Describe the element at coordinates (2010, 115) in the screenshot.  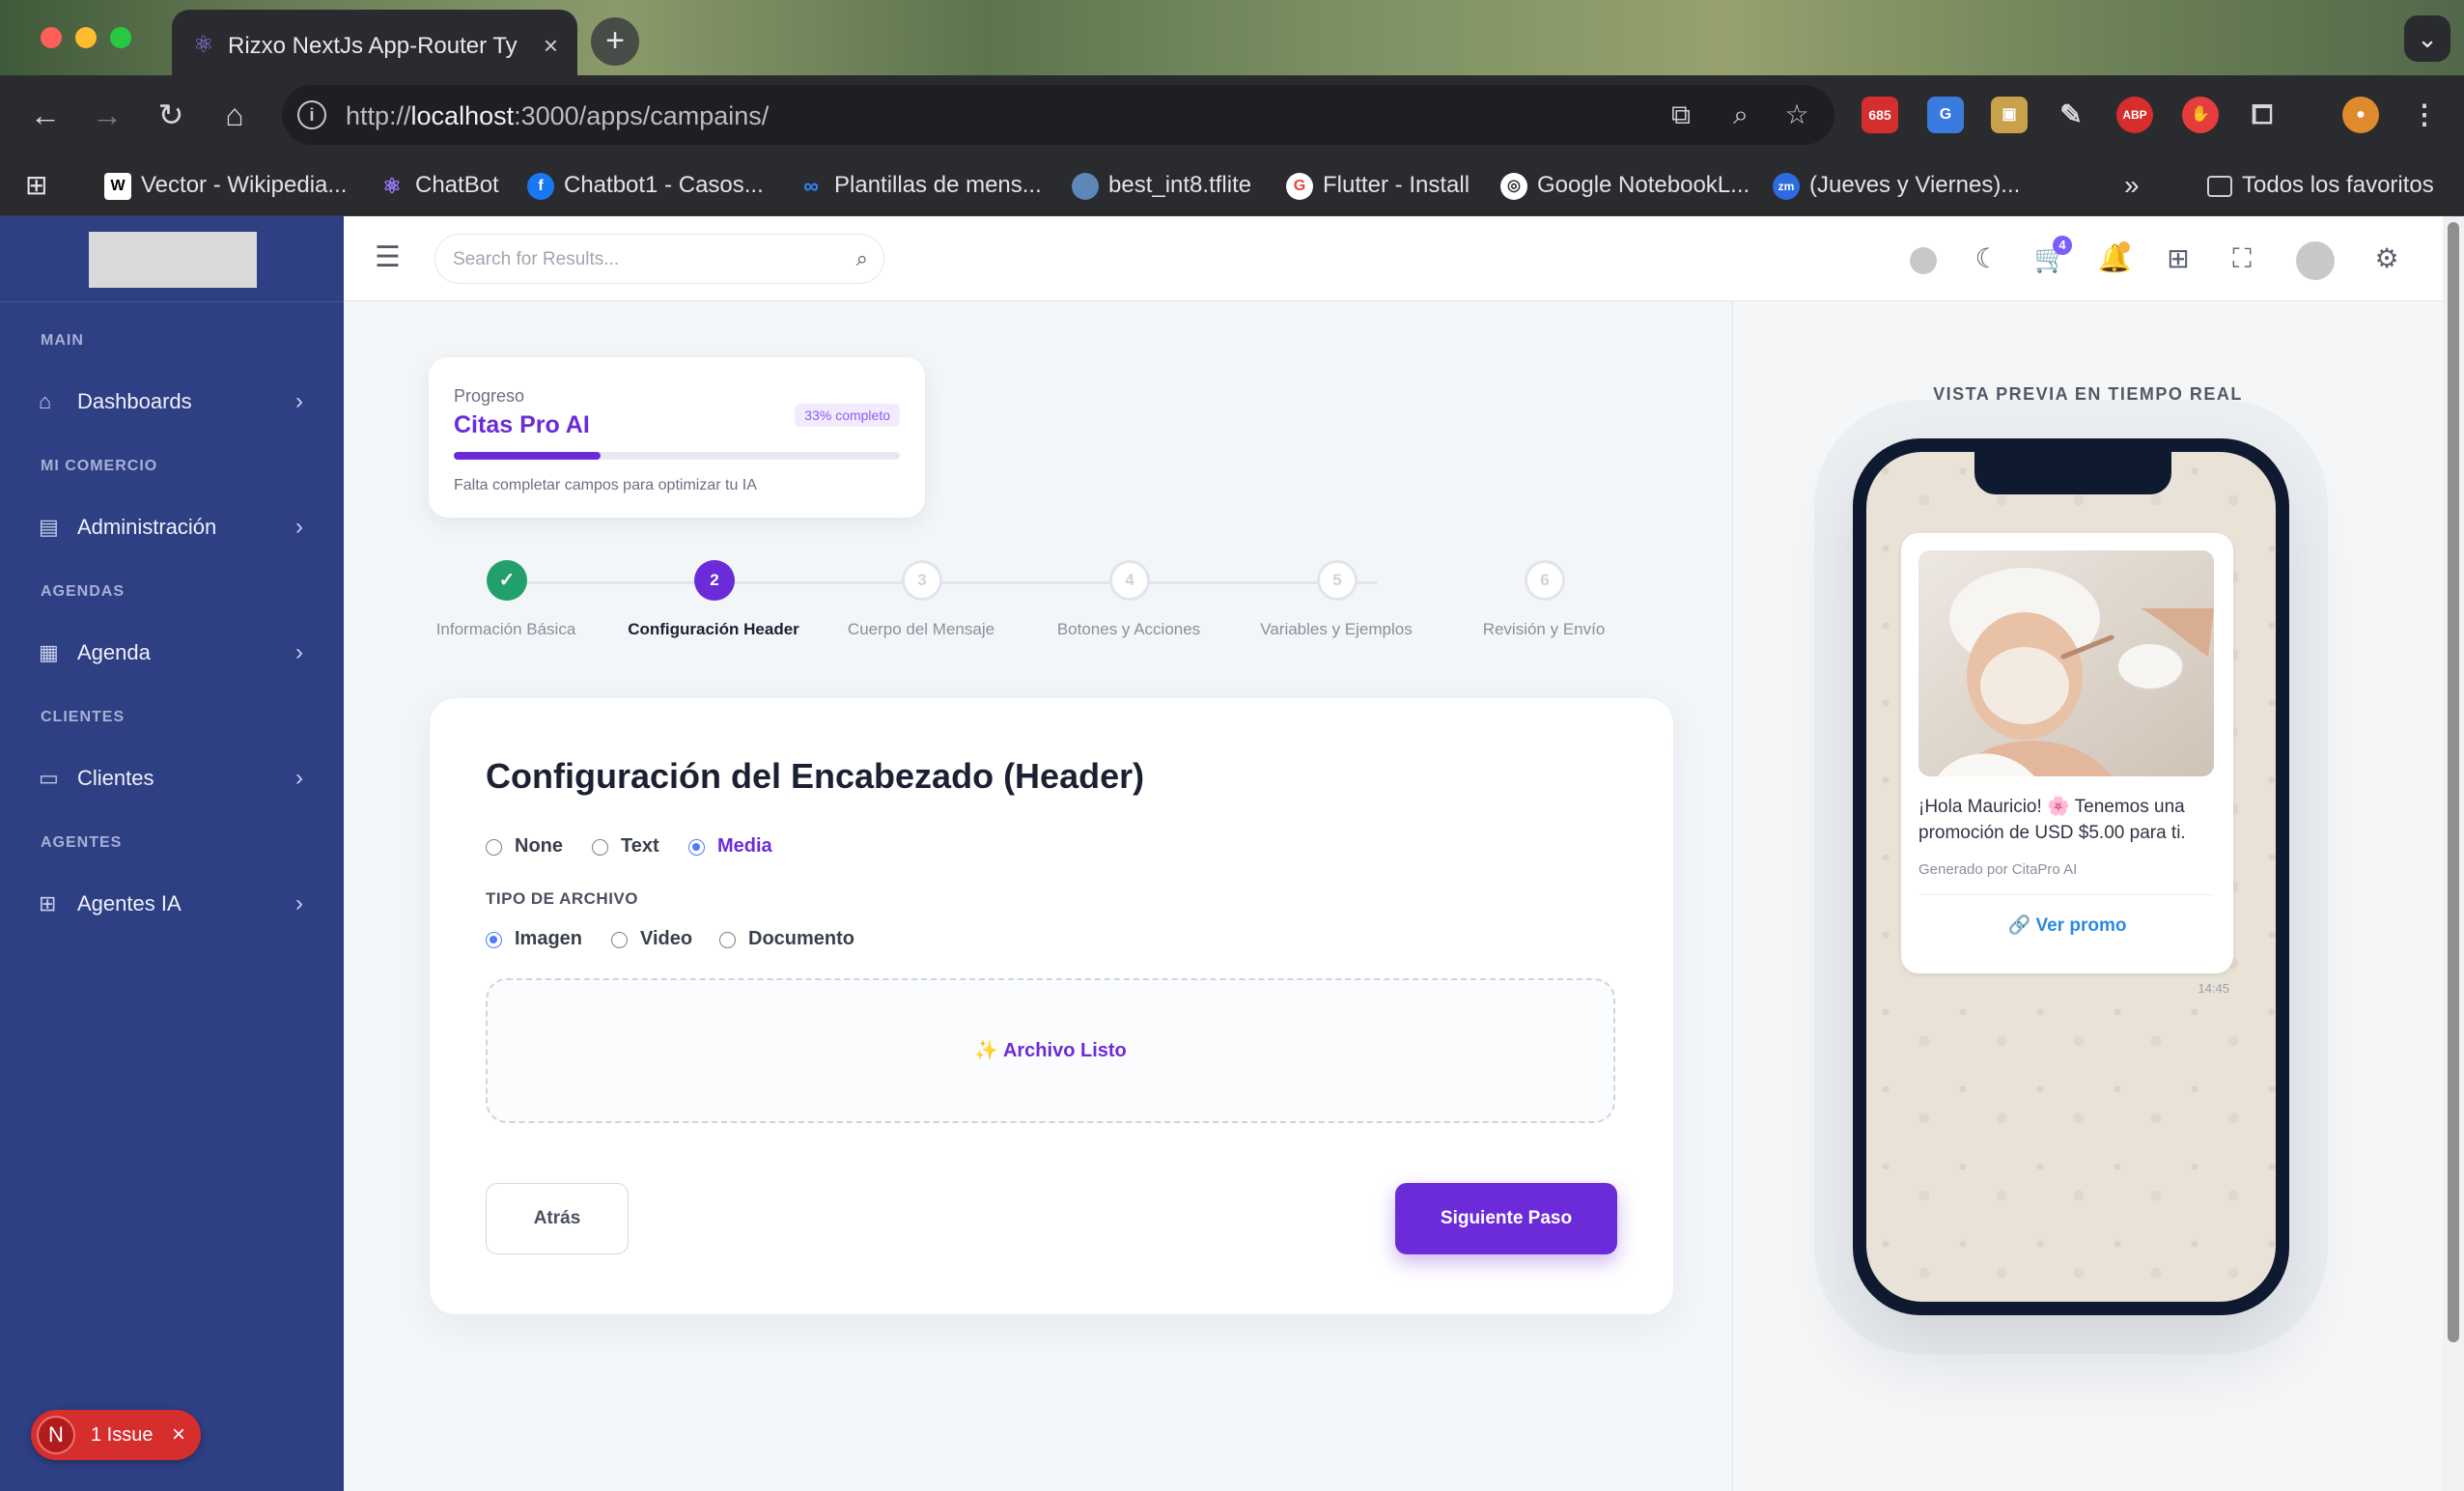
I see `image-extension-icon: ▣` at that location.